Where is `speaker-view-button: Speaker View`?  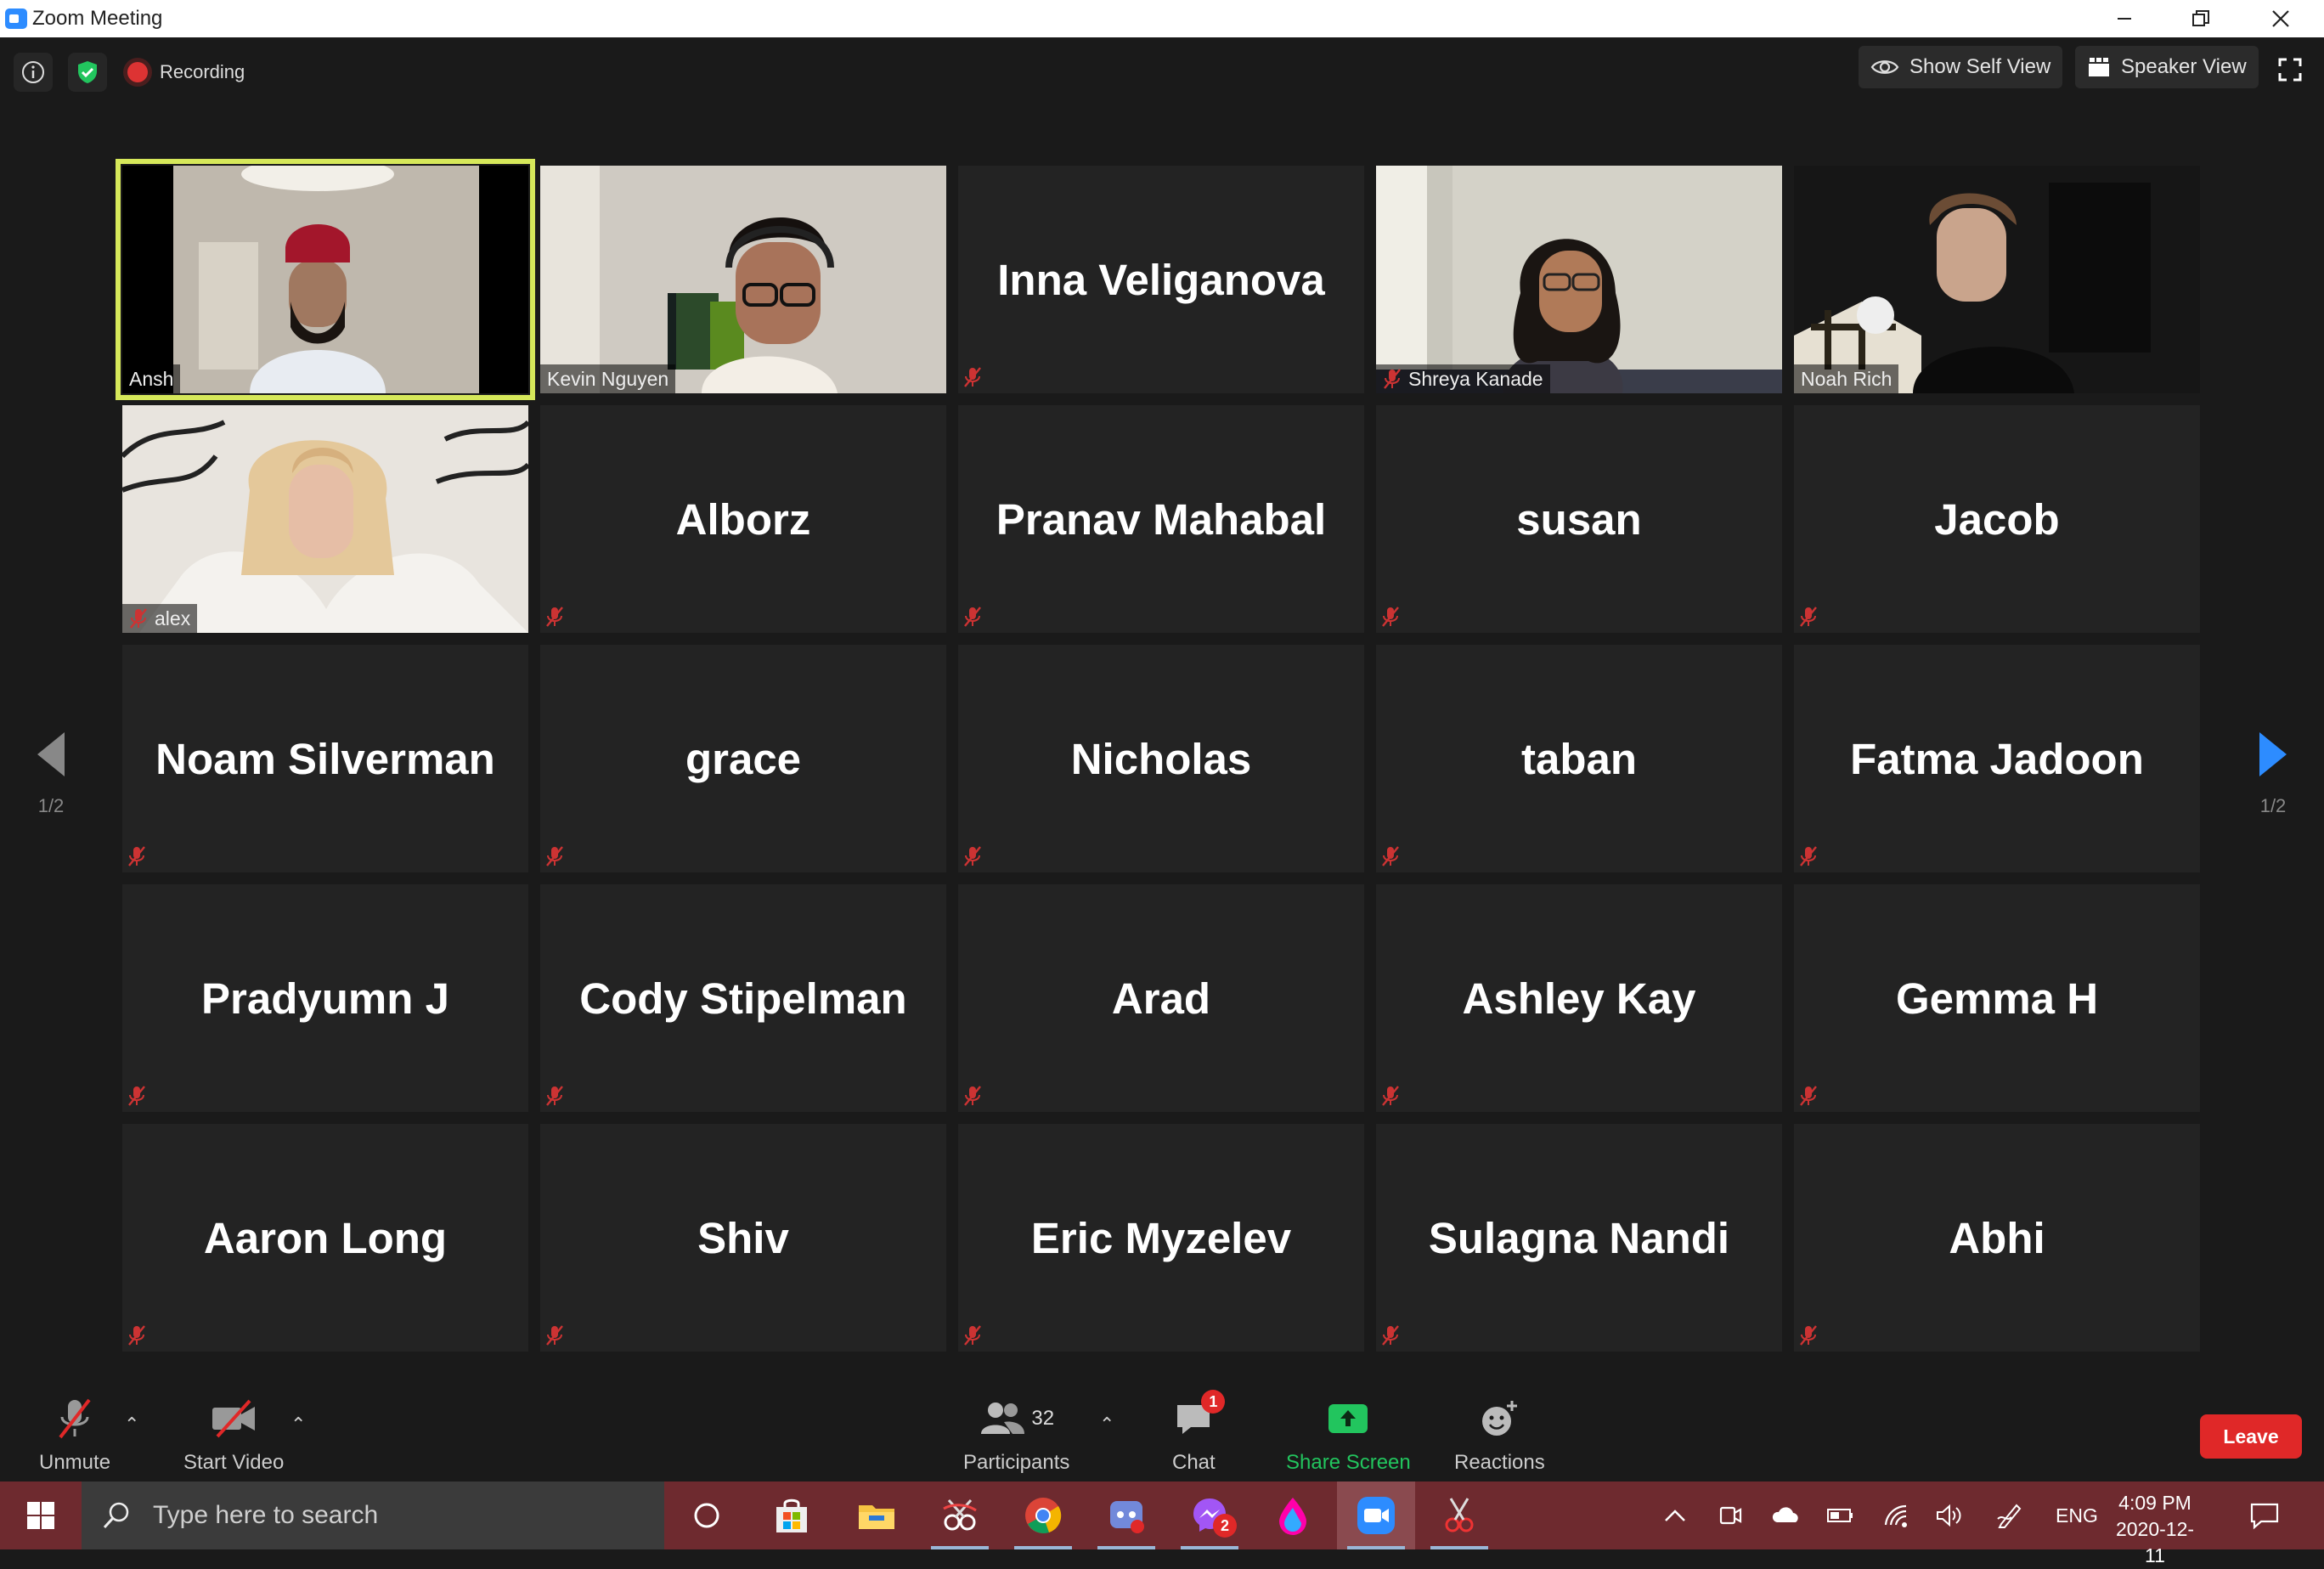 speaker-view-button: Speaker View is located at coordinates (2167, 67).